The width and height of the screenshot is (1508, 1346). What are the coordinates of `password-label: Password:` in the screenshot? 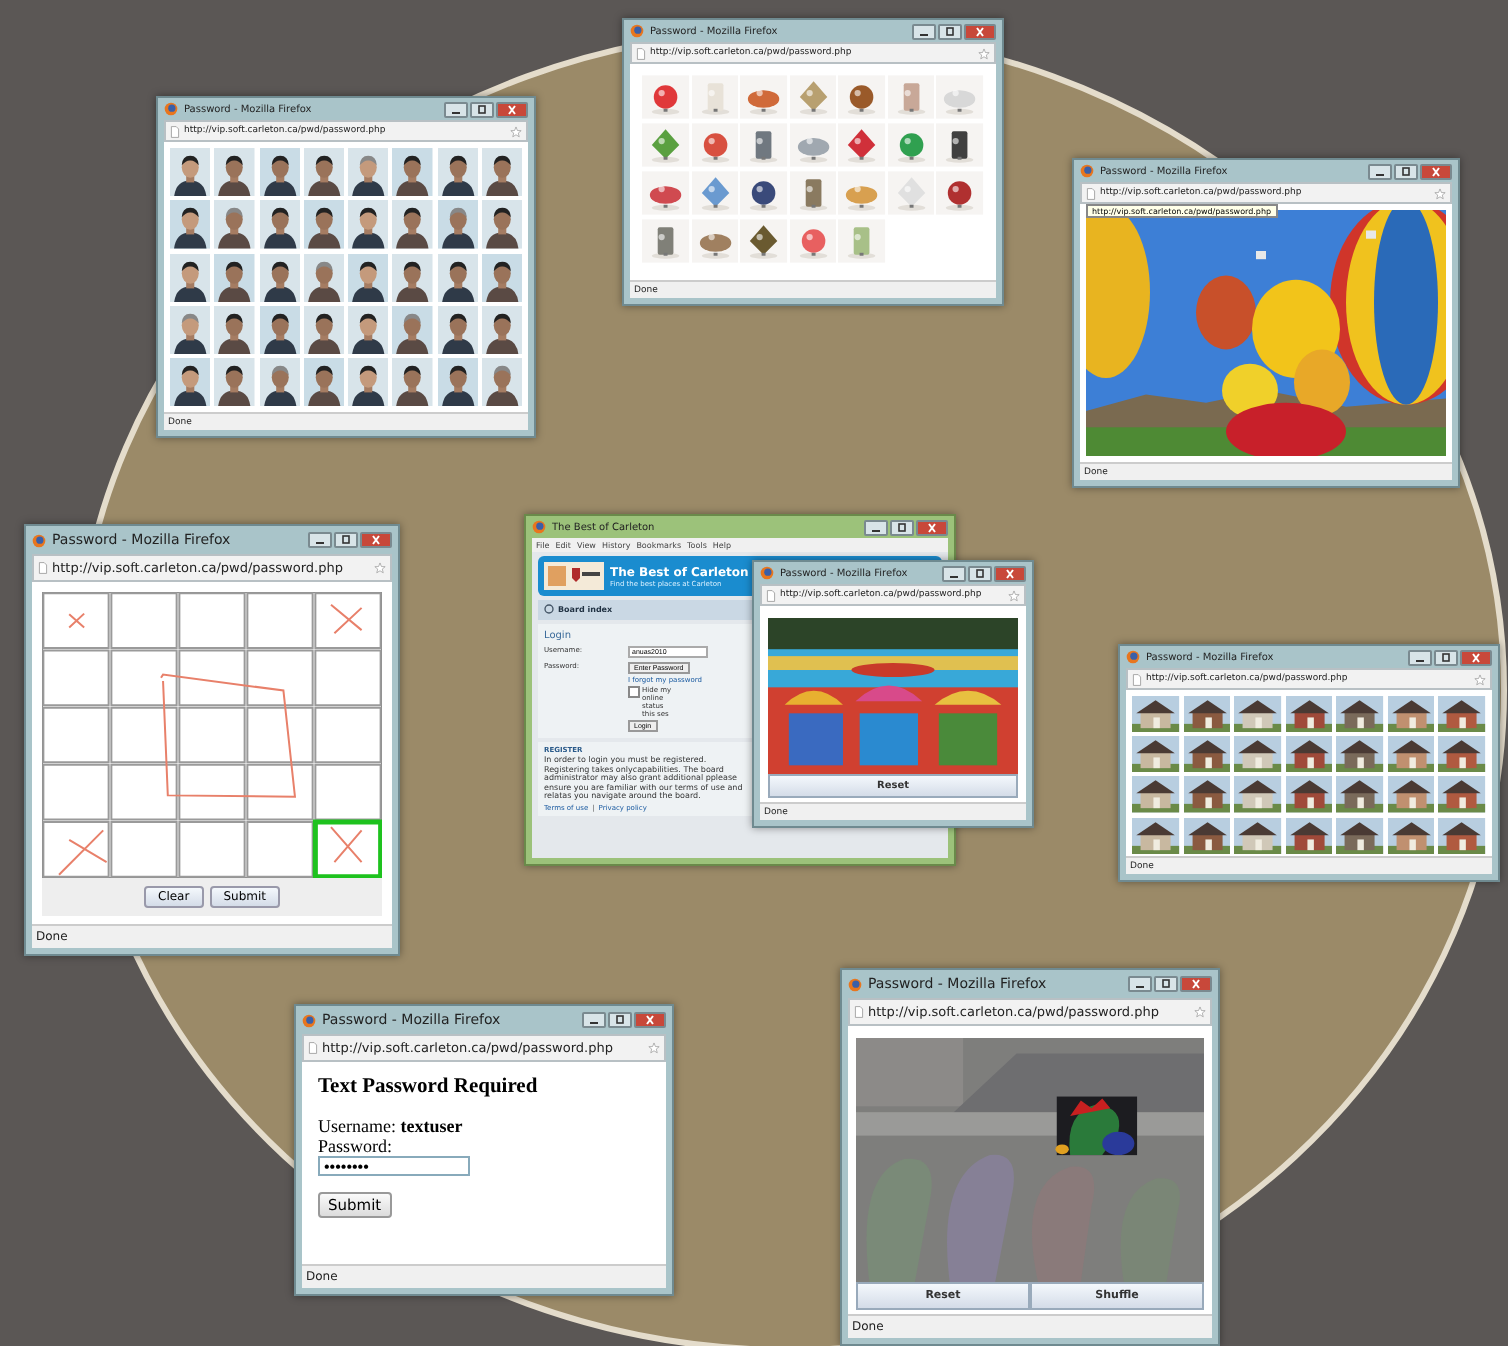 It's located at (355, 1146).